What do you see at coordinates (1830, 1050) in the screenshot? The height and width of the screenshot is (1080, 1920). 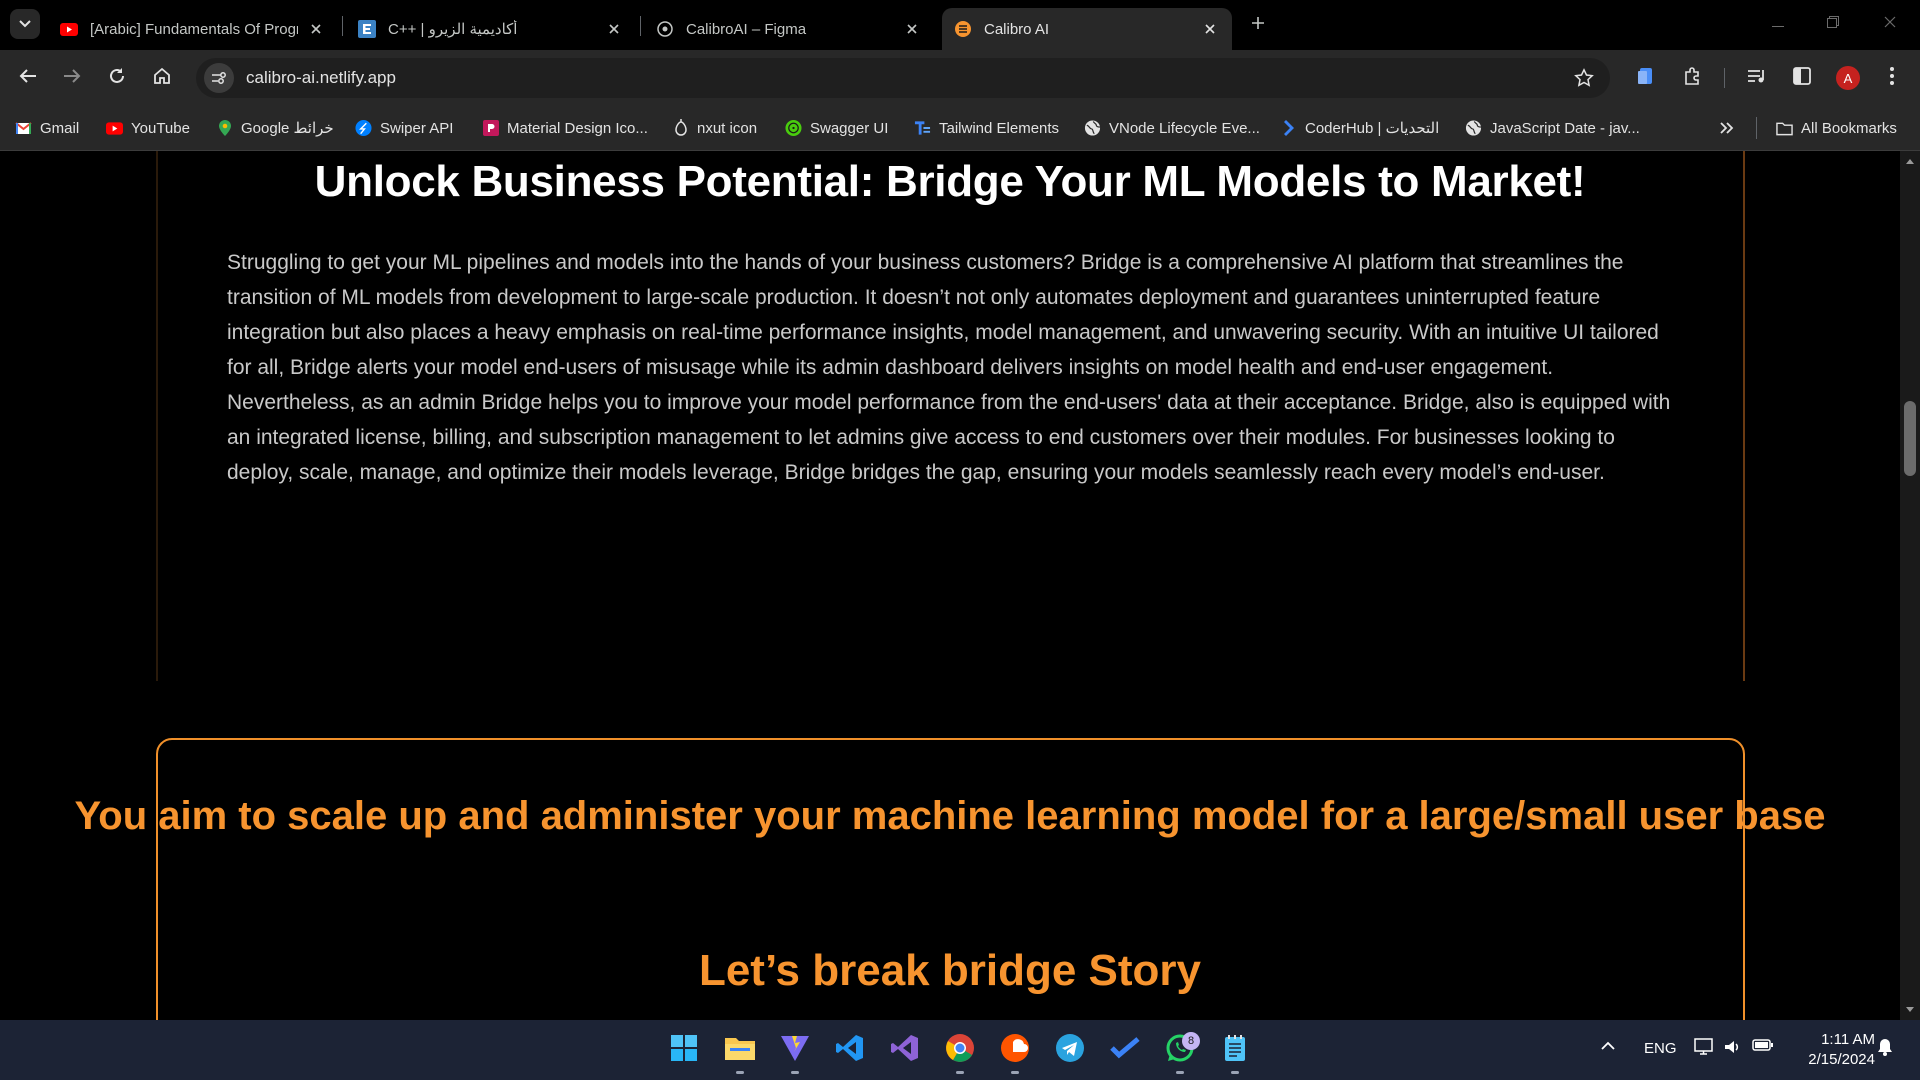 I see `system-clock: 1:11 AM 2/15/2024` at bounding box center [1830, 1050].